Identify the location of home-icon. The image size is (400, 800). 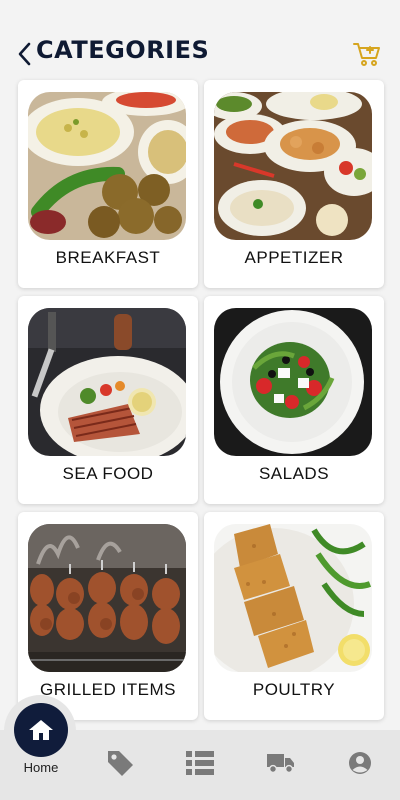
(41, 730).